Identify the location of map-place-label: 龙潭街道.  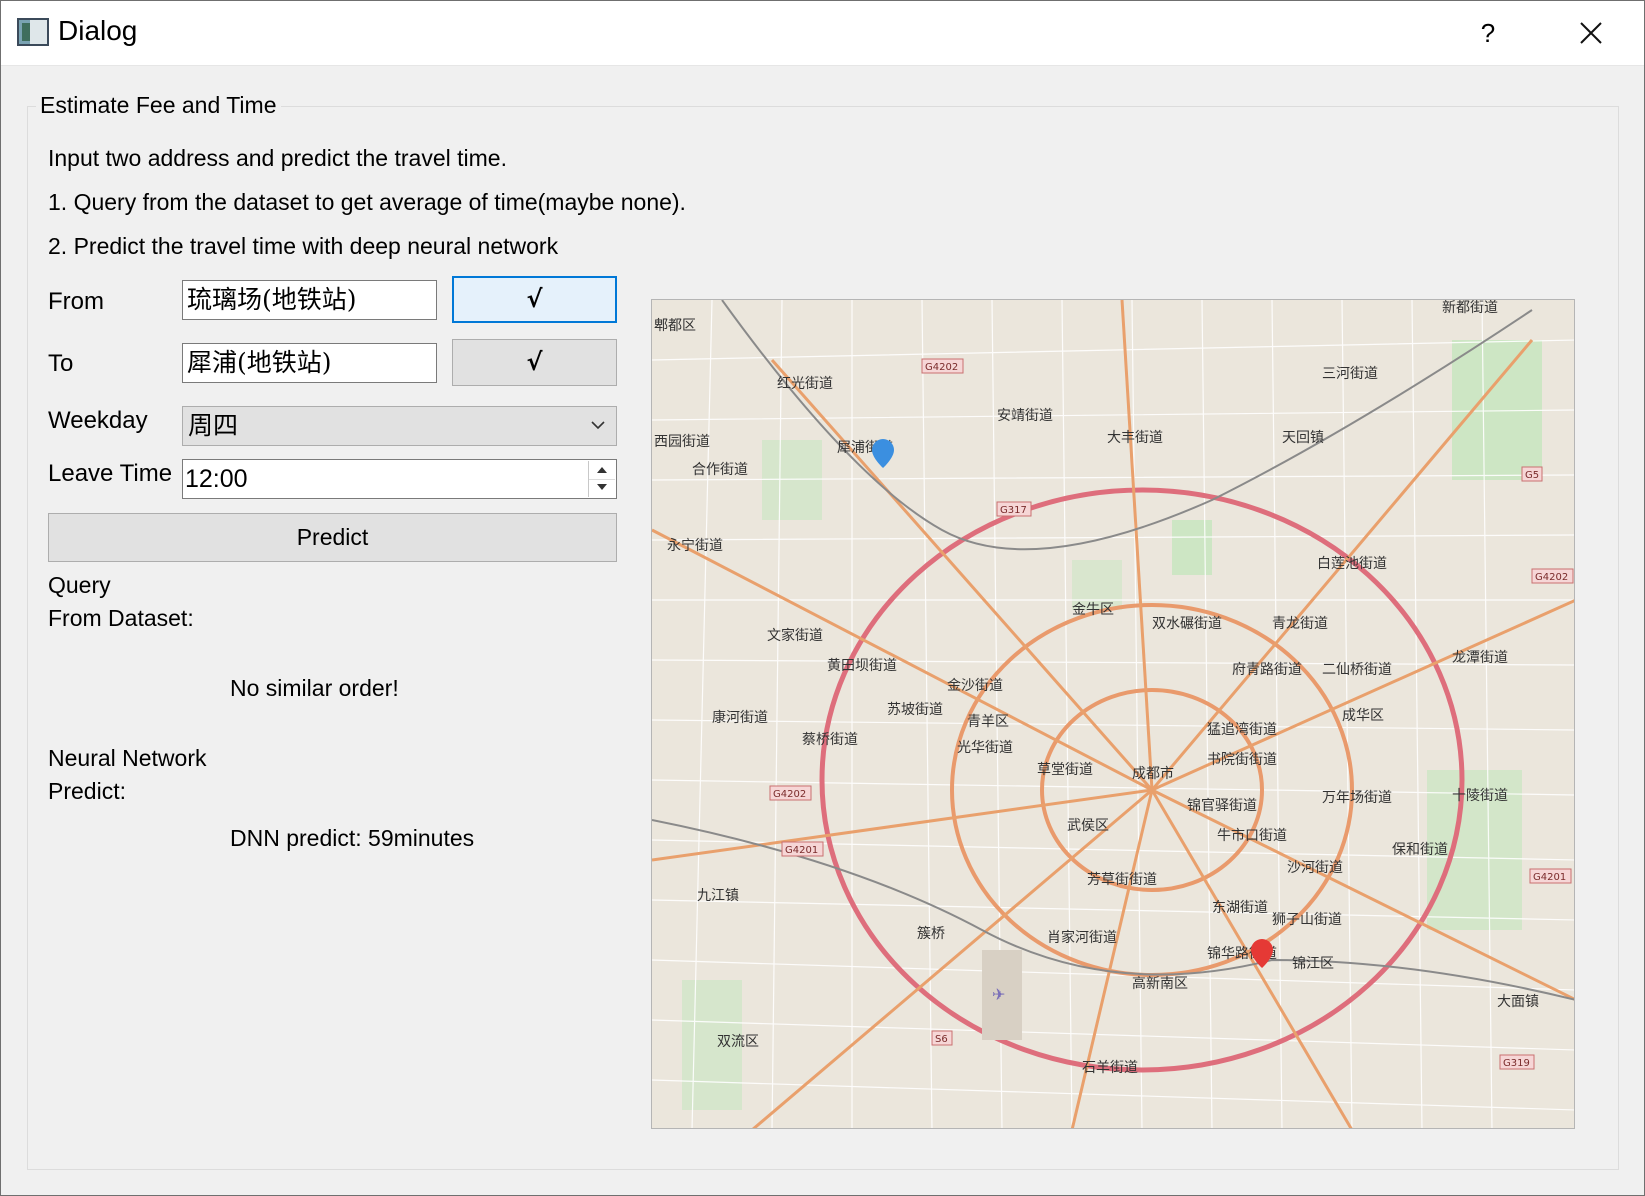
(1480, 657).